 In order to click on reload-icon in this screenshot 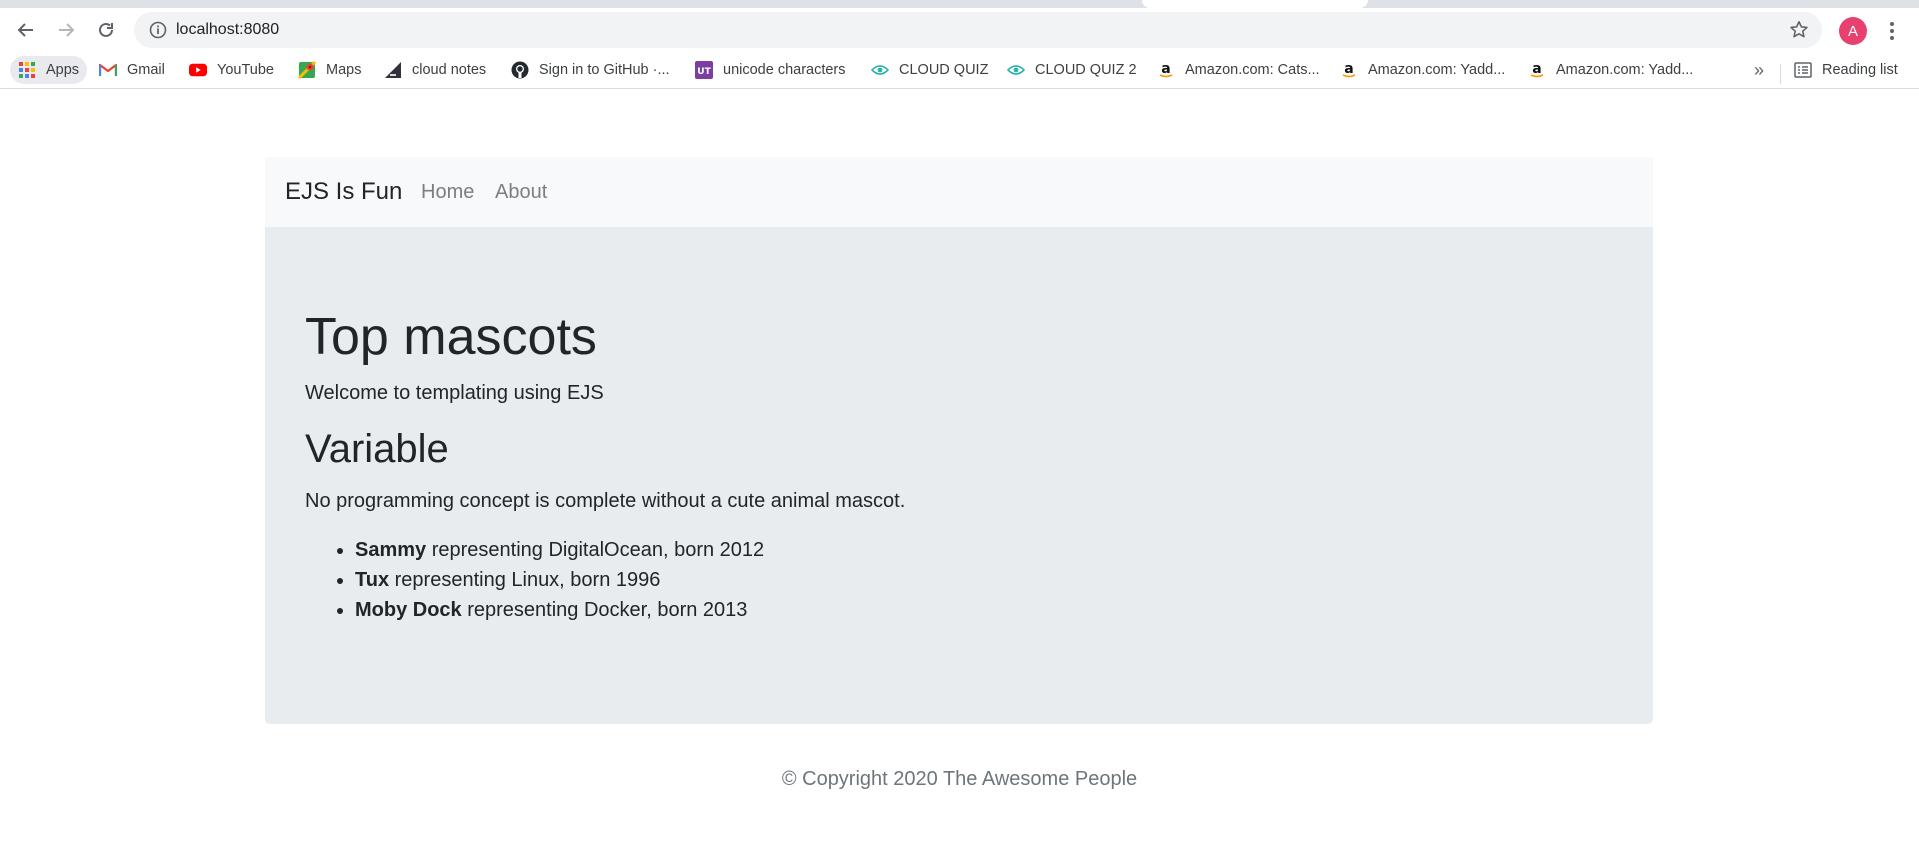, I will do `click(106, 29)`.